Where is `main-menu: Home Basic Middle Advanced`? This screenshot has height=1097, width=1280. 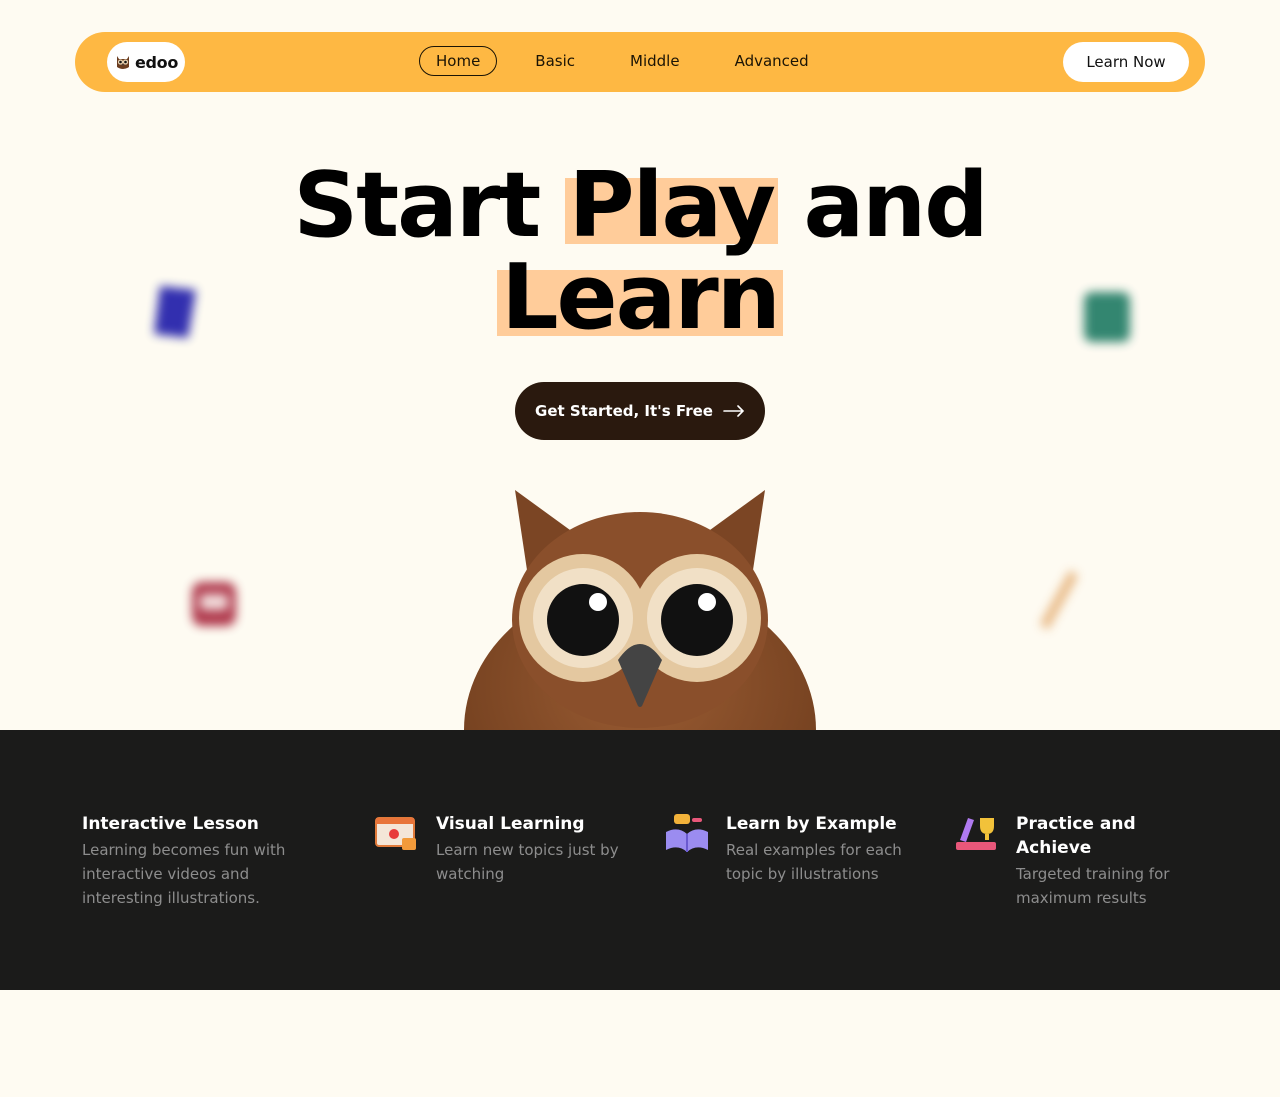 main-menu: Home Basic Middle Advanced is located at coordinates (633, 61).